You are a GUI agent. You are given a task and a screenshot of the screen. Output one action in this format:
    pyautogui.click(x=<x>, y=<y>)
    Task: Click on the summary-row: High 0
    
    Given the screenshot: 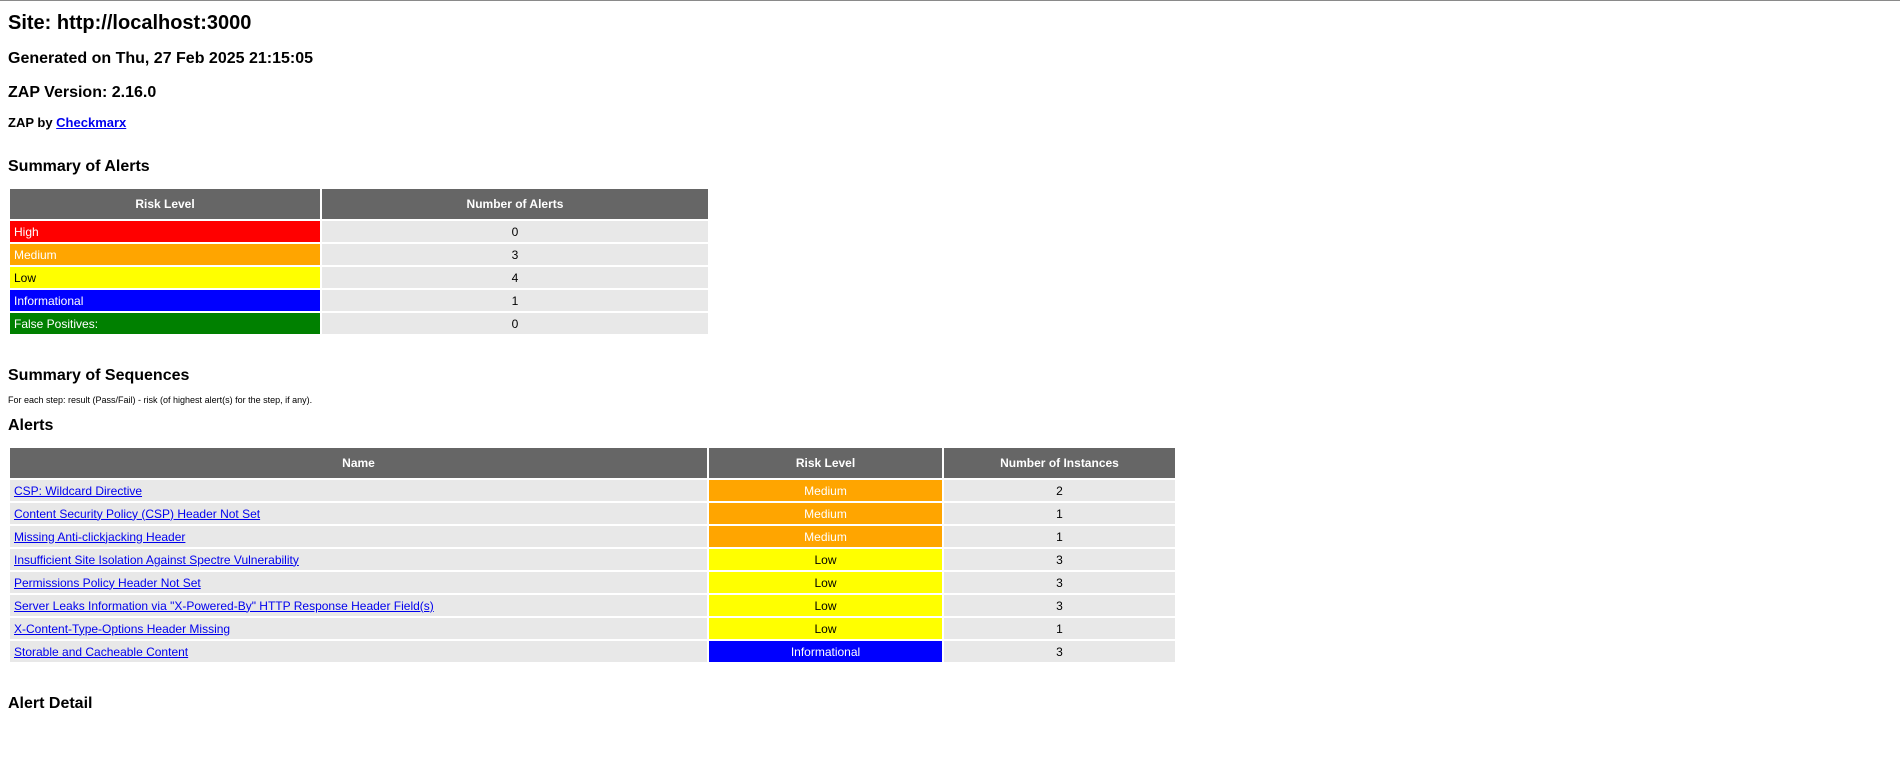 What is the action you would take?
    pyautogui.click(x=359, y=231)
    